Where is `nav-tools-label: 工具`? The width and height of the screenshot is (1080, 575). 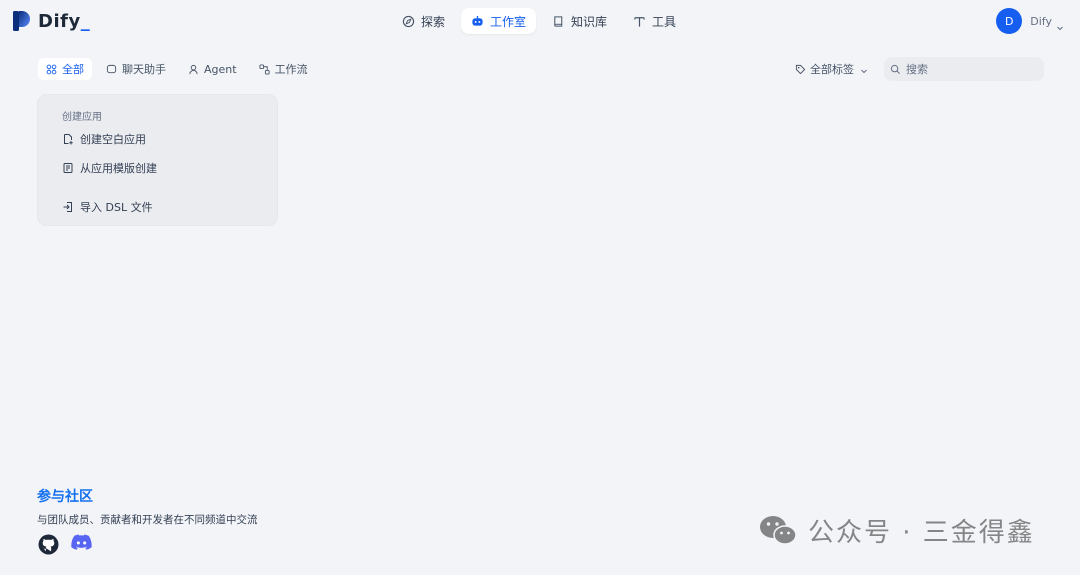
nav-tools-label: 工具 is located at coordinates (664, 21).